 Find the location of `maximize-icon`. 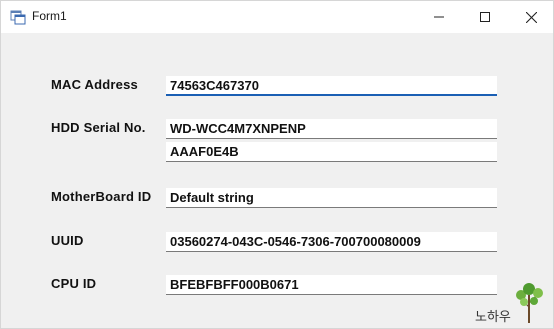

maximize-icon is located at coordinates (485, 17).